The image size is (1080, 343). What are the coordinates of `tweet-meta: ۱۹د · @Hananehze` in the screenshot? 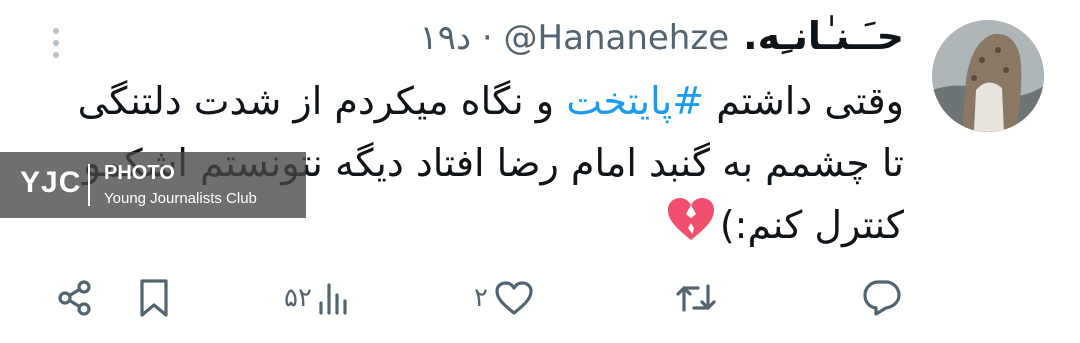 It's located at (574, 38).